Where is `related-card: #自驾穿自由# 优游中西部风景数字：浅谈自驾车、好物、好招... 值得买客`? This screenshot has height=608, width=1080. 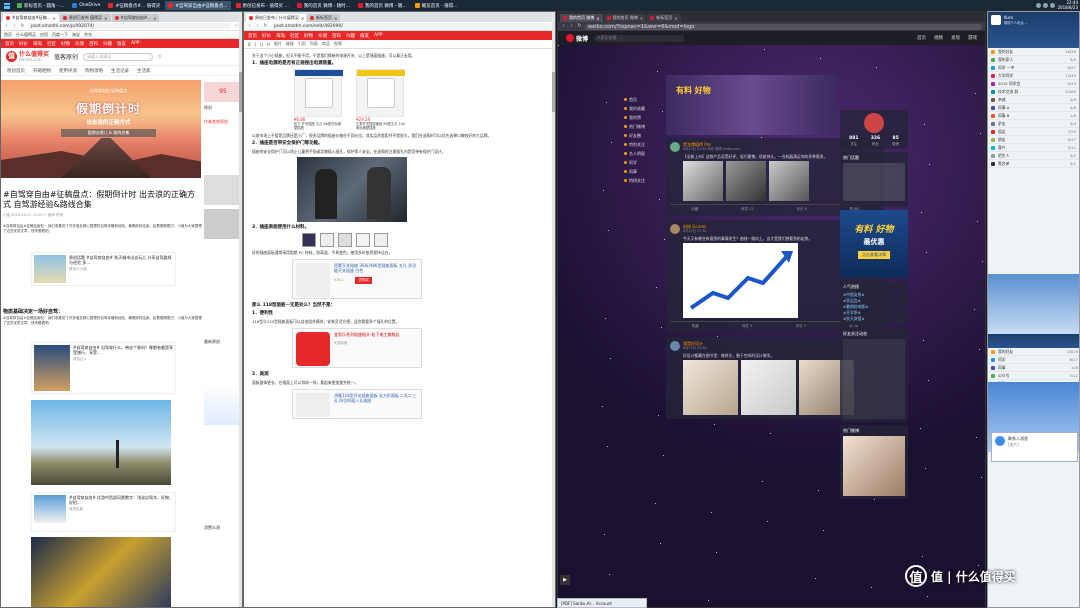 related-card: #自驾穿自由# 优游中西部风景数字：浅谈自驾车、好物、好招... 值得买客 is located at coordinates (103, 512).